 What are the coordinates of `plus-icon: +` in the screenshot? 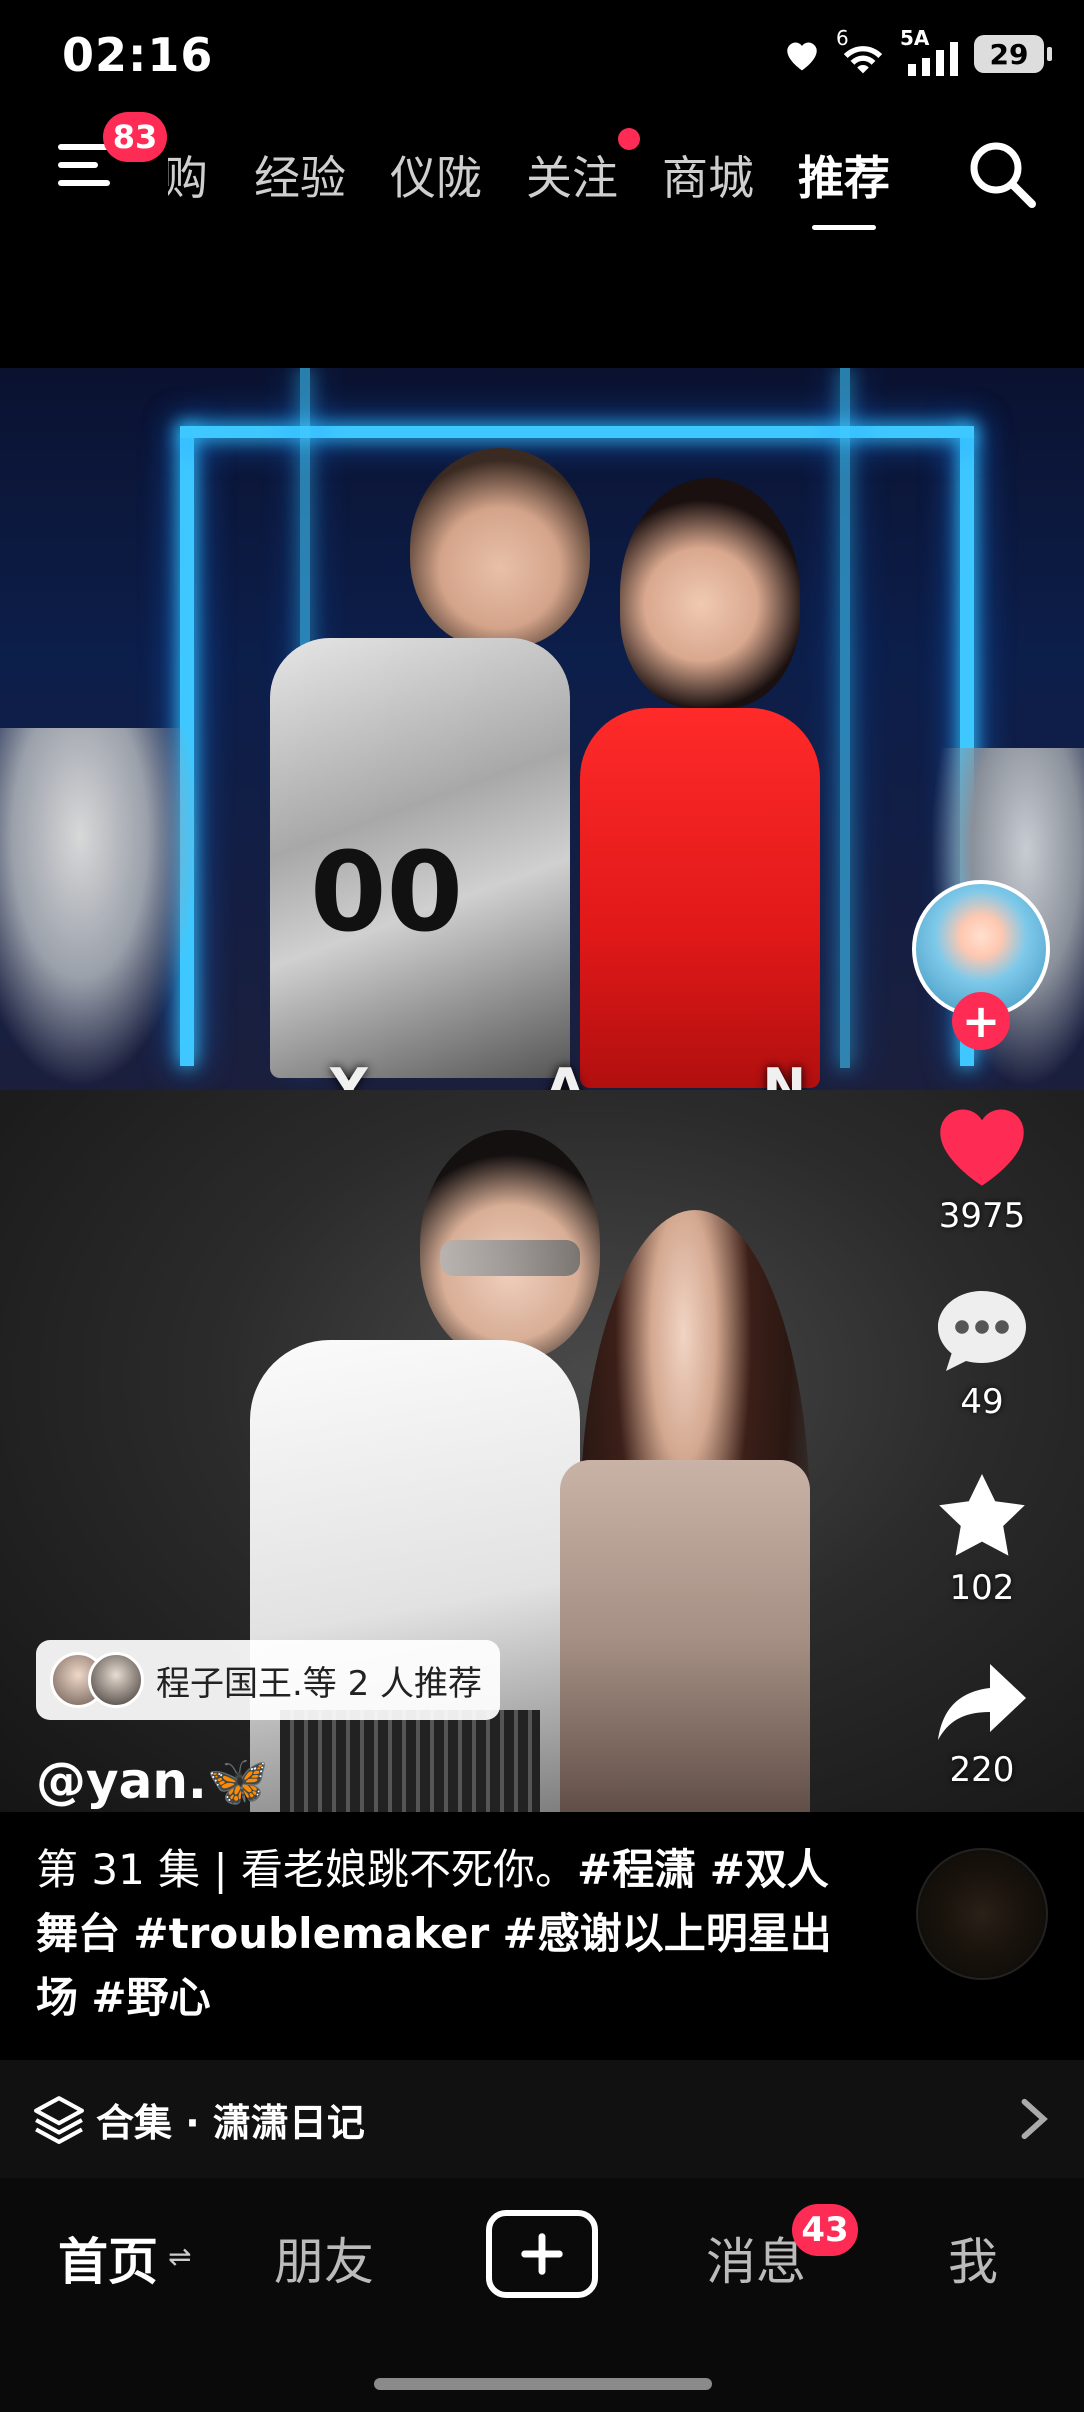 It's located at (981, 1021).